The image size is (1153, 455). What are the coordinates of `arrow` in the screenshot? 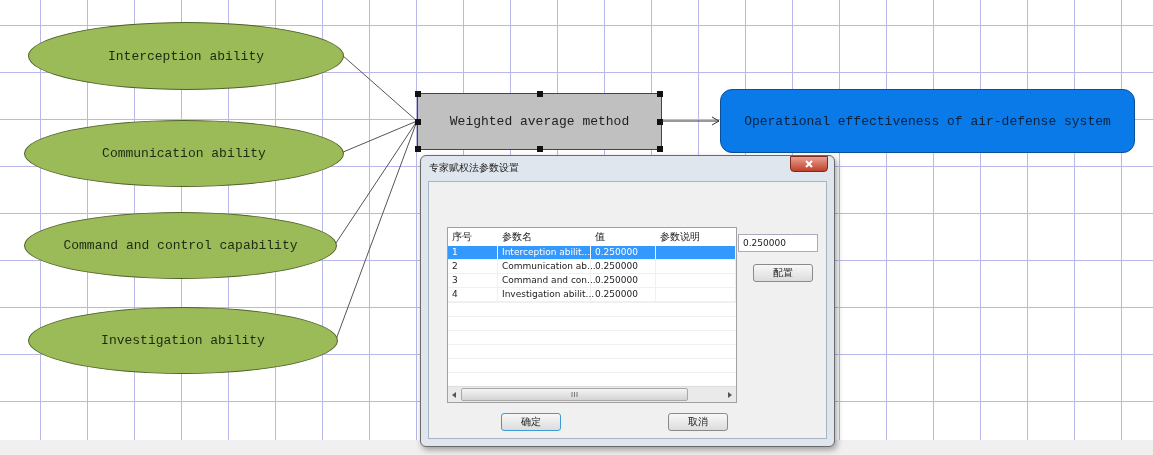 It's located at (691, 121).